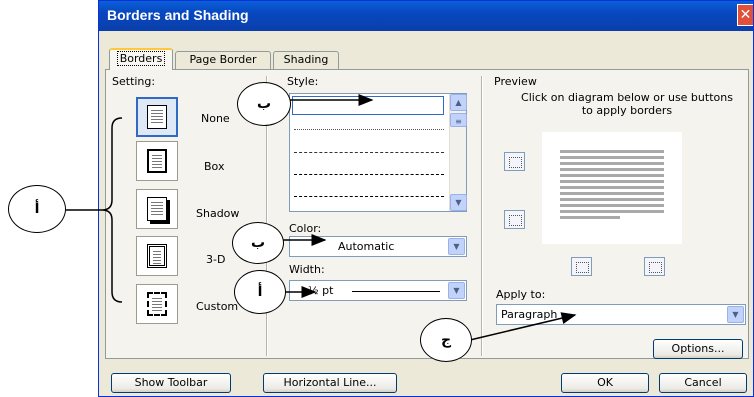 The width and height of the screenshot is (754, 397). I want to click on tab-borders: Borders, so click(141, 59).